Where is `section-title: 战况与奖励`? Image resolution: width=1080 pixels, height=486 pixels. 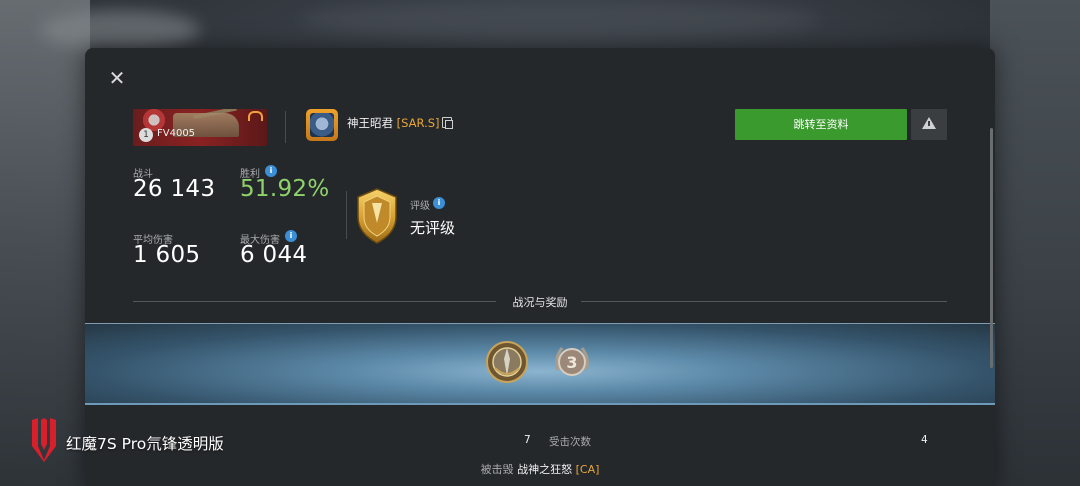
section-title: 战况与奖励 is located at coordinates (540, 302).